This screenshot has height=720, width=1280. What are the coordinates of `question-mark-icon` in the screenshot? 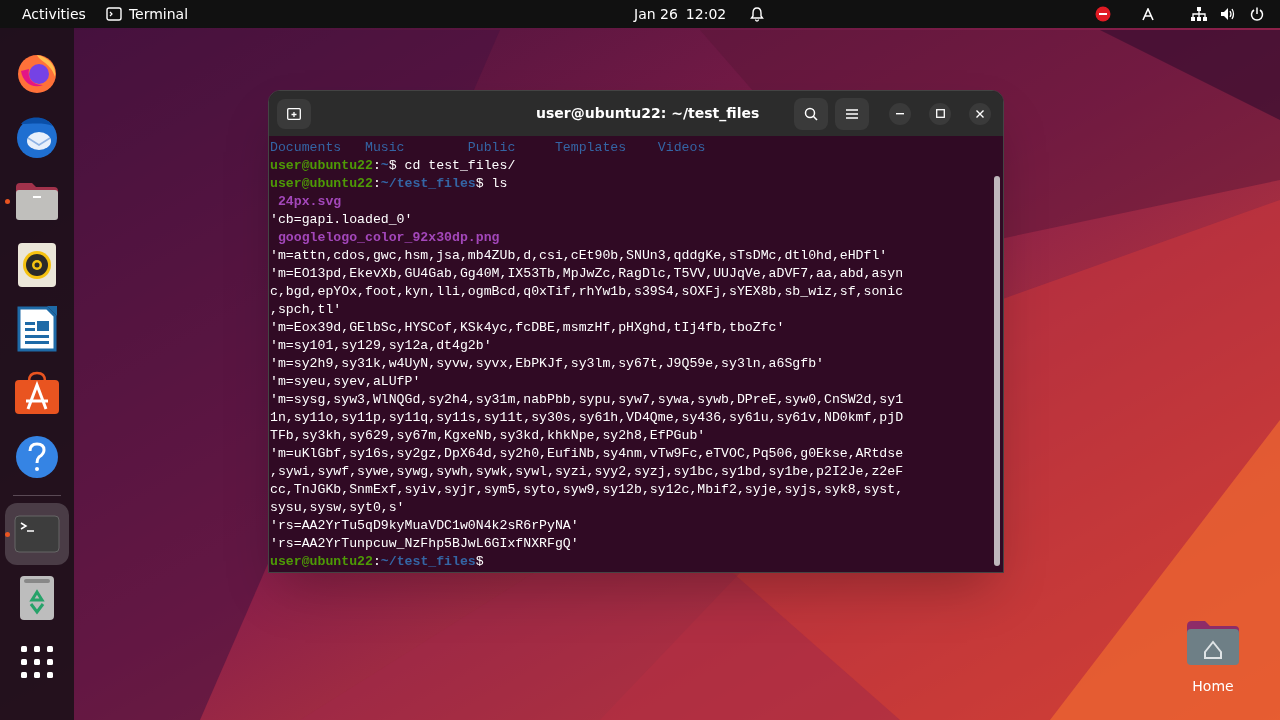 It's located at (37, 457).